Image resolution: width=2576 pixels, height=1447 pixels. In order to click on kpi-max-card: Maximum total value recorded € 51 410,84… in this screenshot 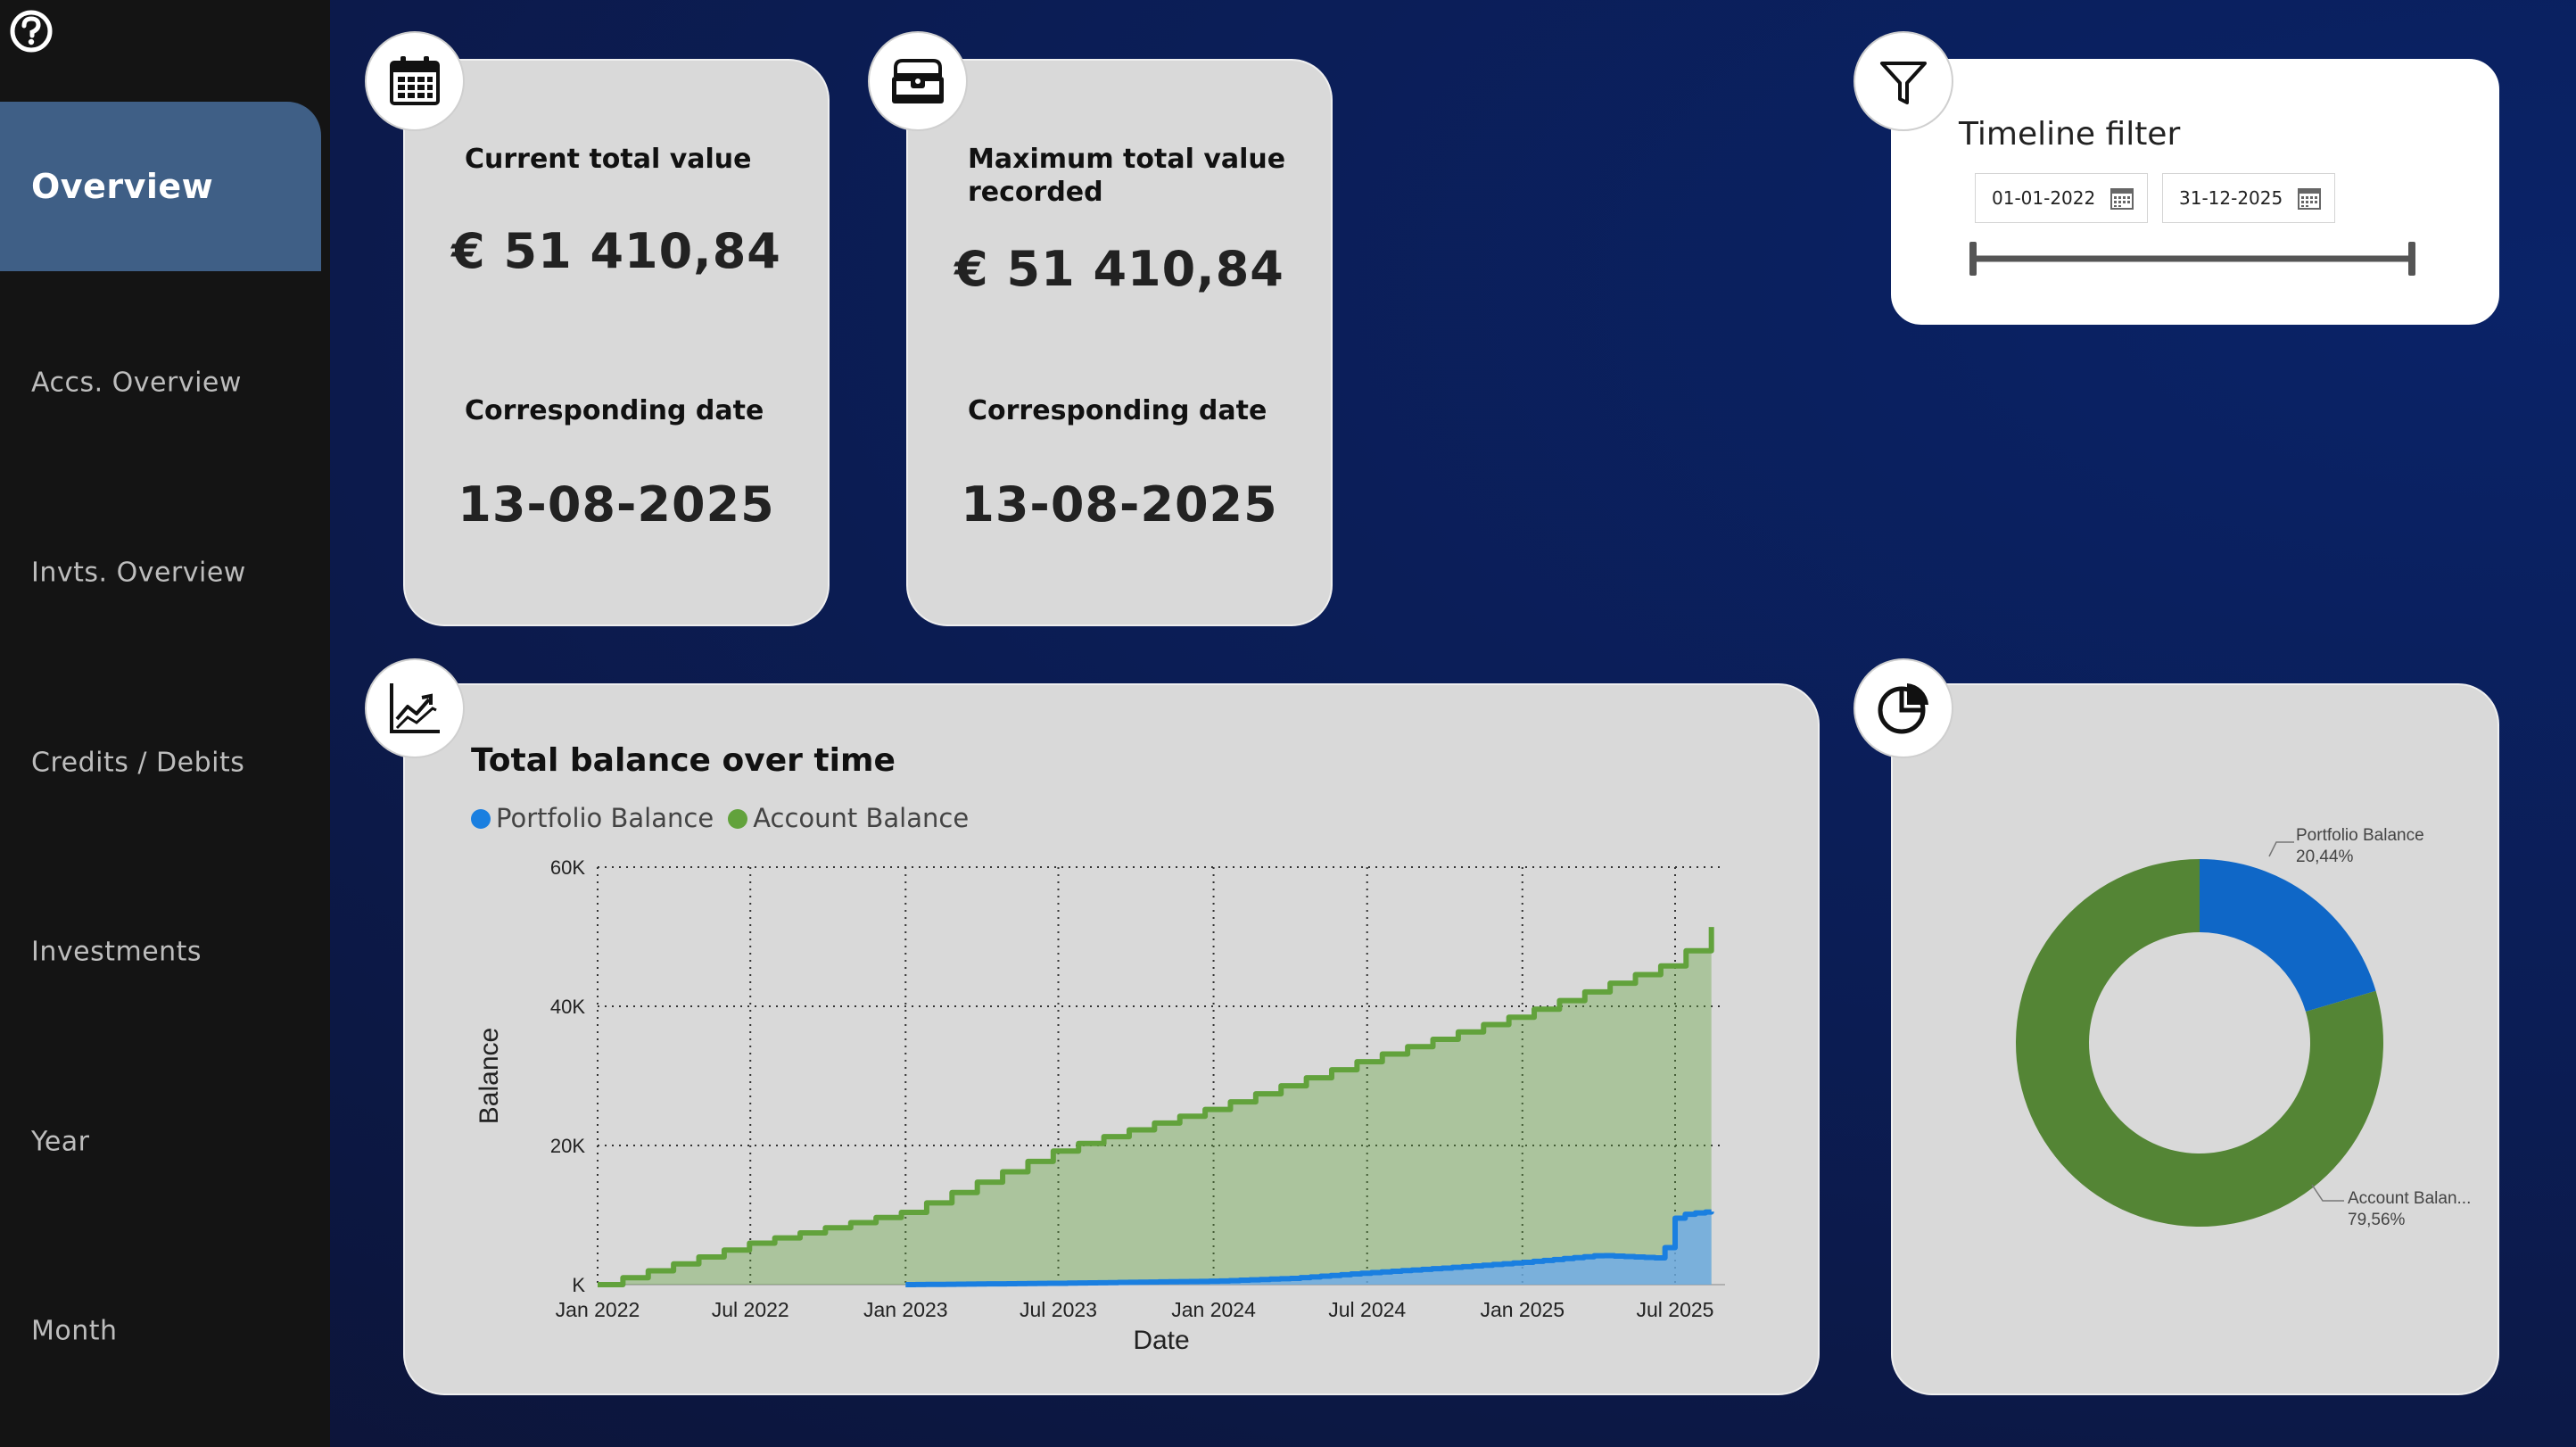, I will do `click(1119, 342)`.